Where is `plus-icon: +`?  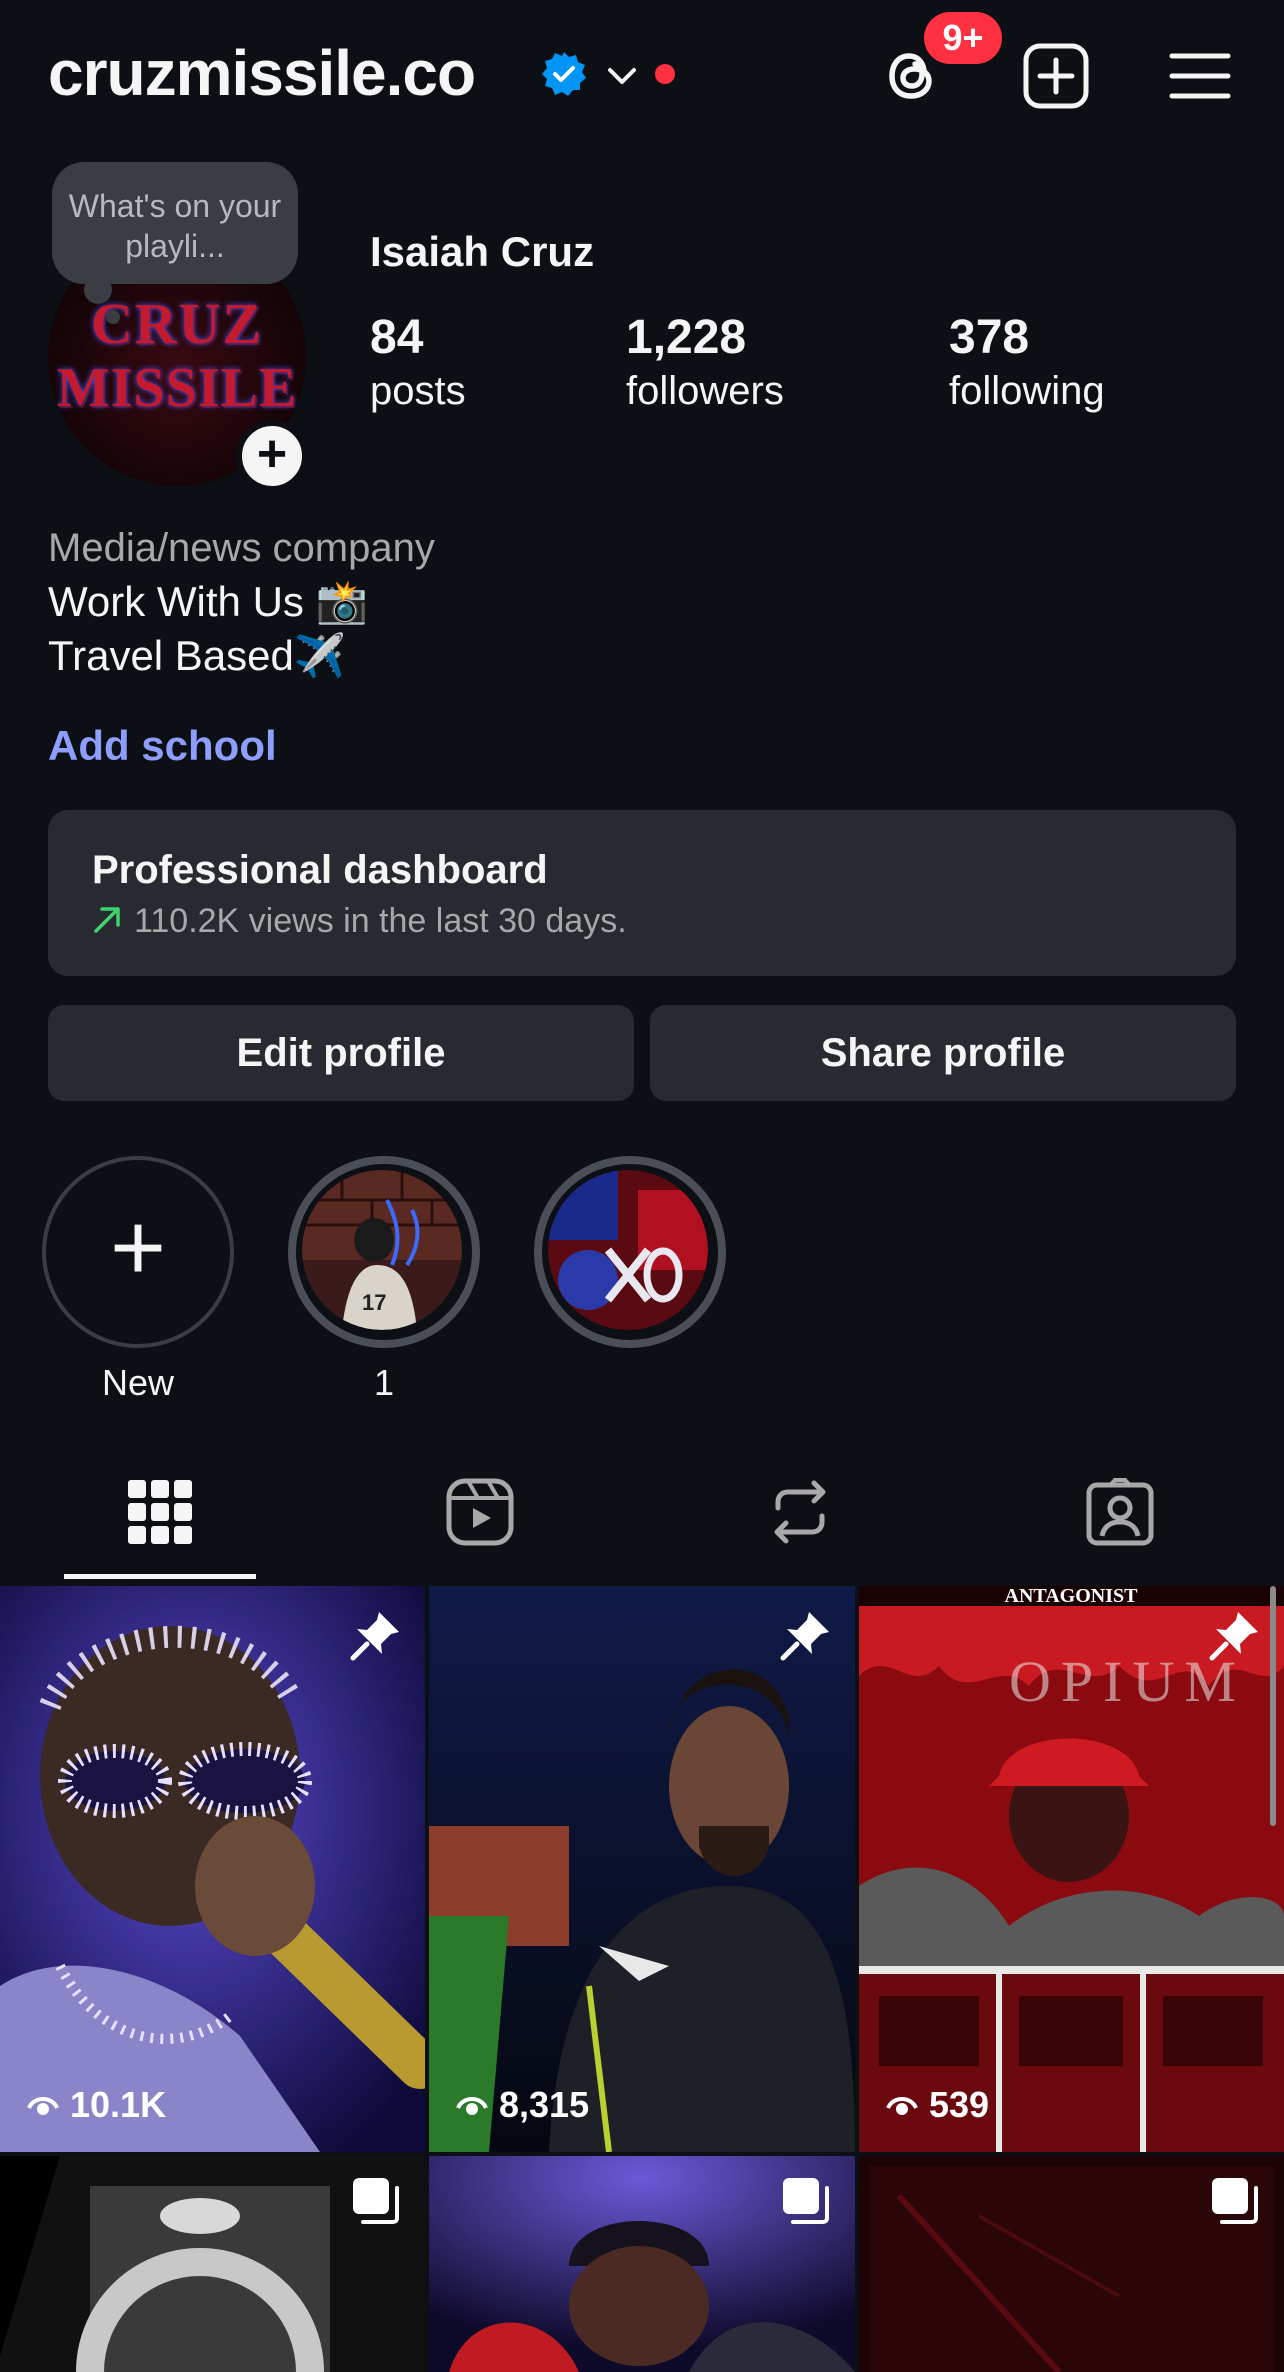 plus-icon: + is located at coordinates (138, 1247).